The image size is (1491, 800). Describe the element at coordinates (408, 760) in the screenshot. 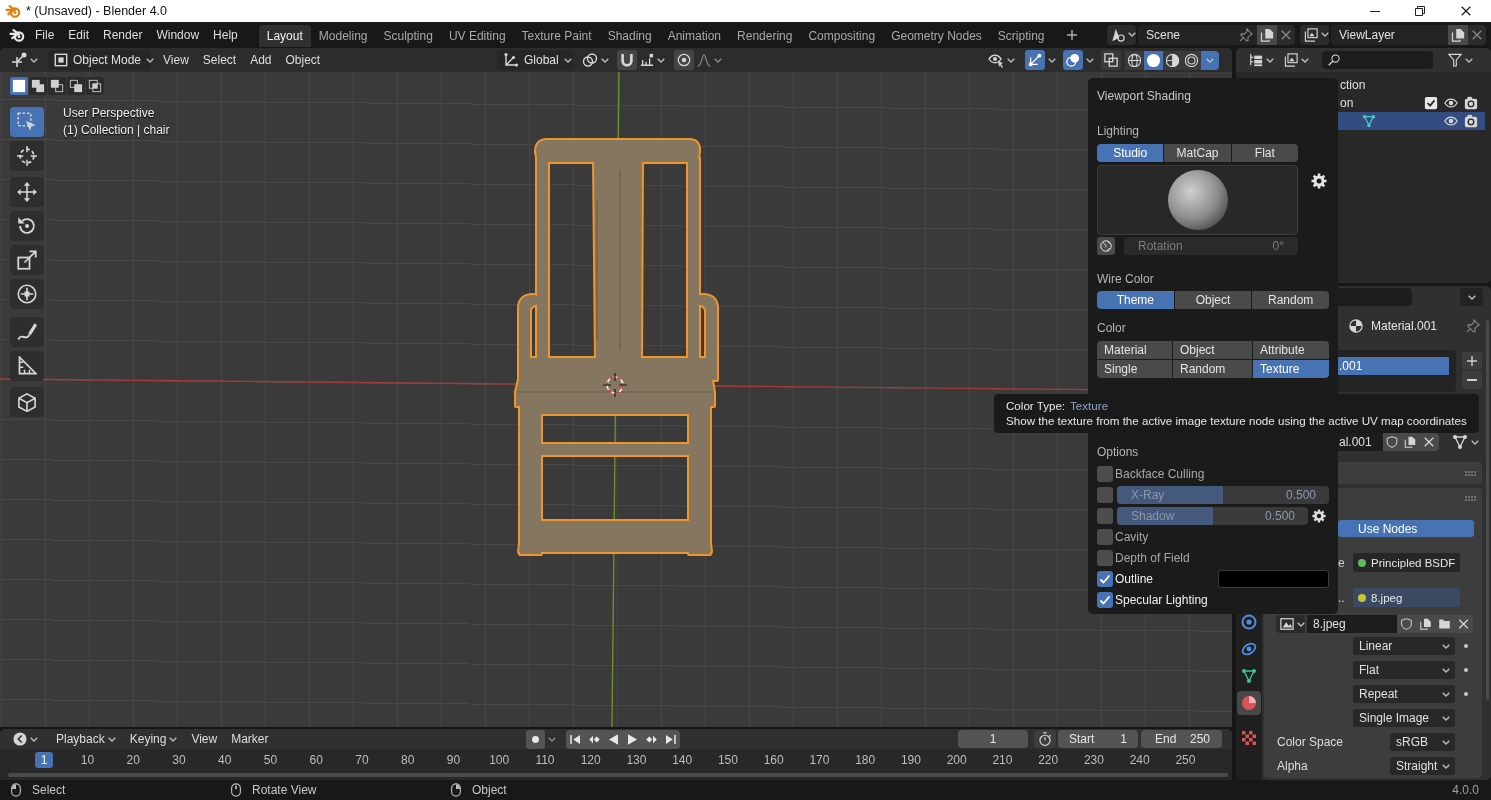

I see `frame-number: 80` at that location.